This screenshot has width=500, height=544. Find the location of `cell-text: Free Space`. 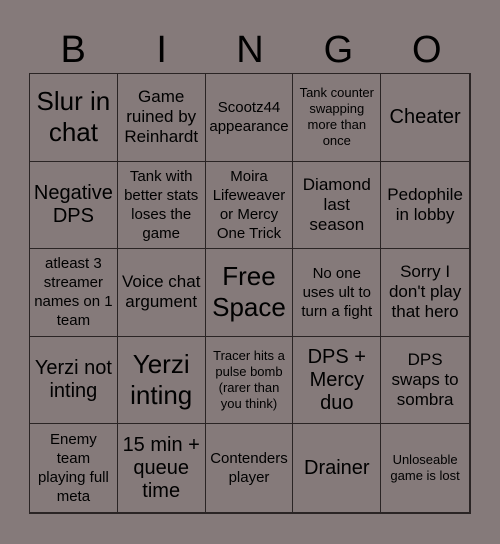

cell-text: Free Space is located at coordinates (249, 292).